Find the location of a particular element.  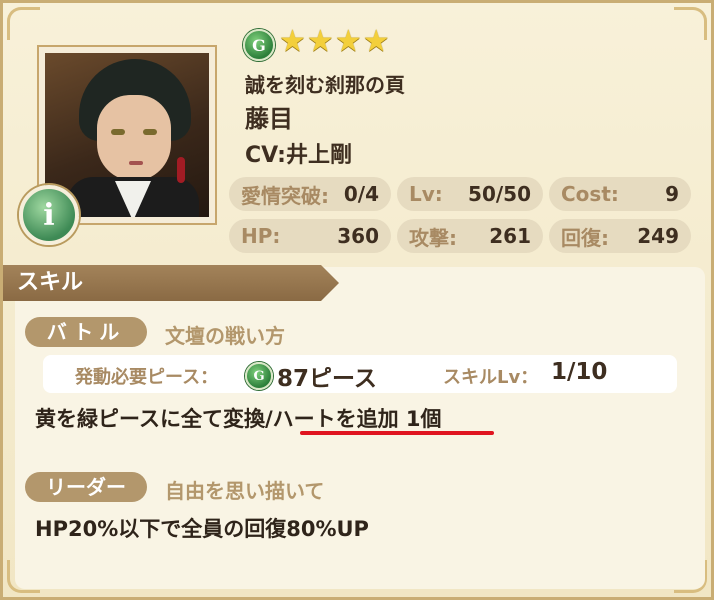

character-name: 藤目 is located at coordinates (269, 119).